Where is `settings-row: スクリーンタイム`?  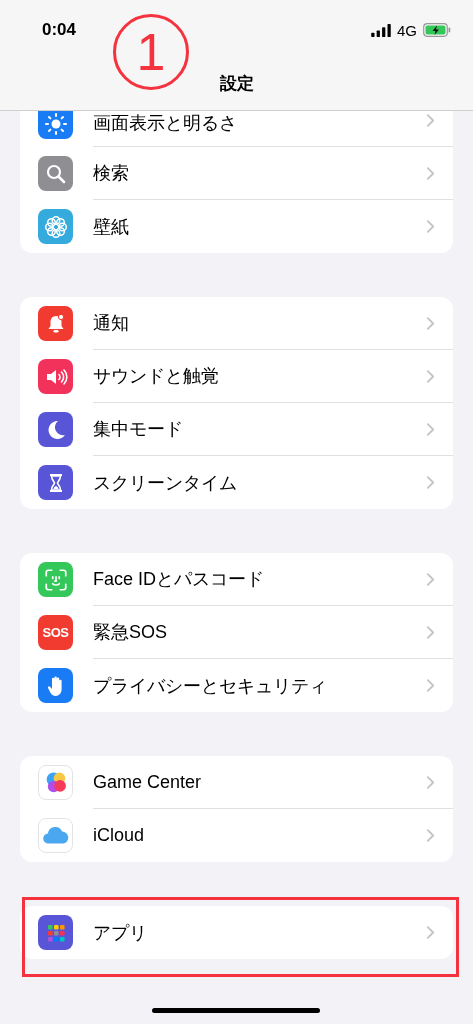 settings-row: スクリーンタイム is located at coordinates (236, 482).